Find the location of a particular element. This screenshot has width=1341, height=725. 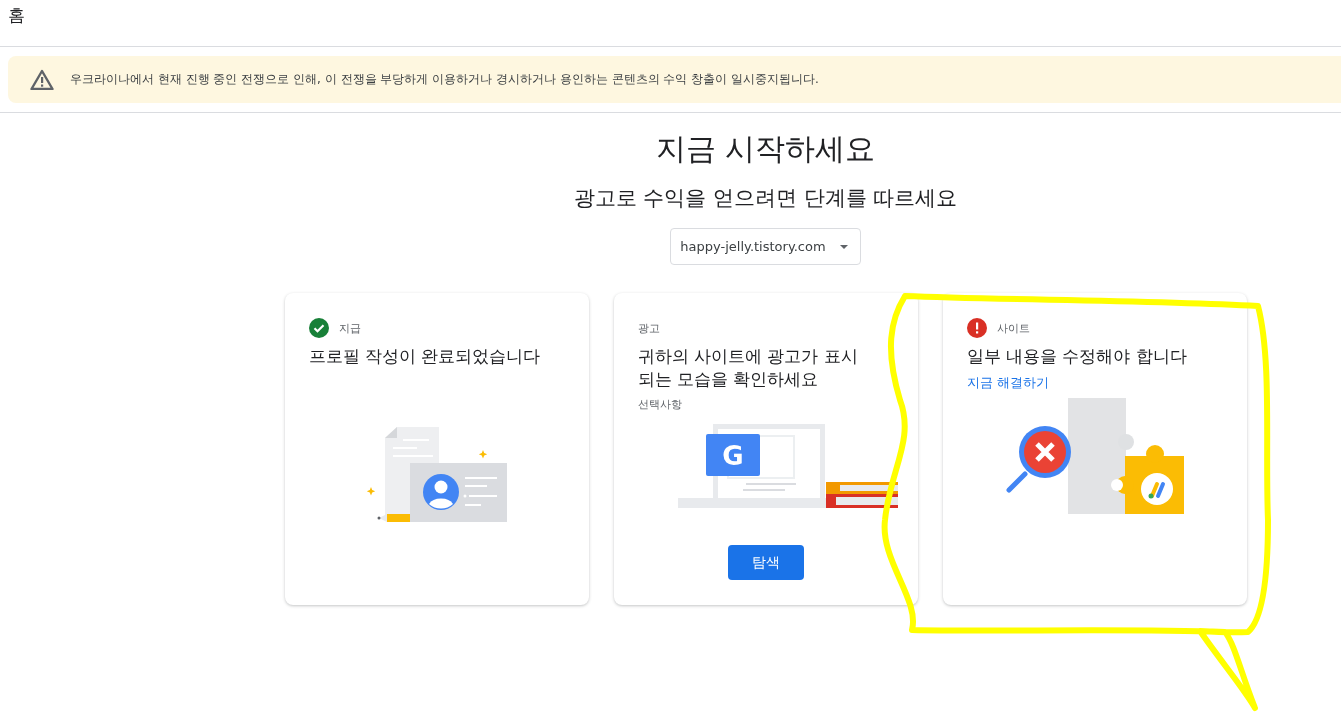

card-category: 사이트 is located at coordinates (1013, 328).